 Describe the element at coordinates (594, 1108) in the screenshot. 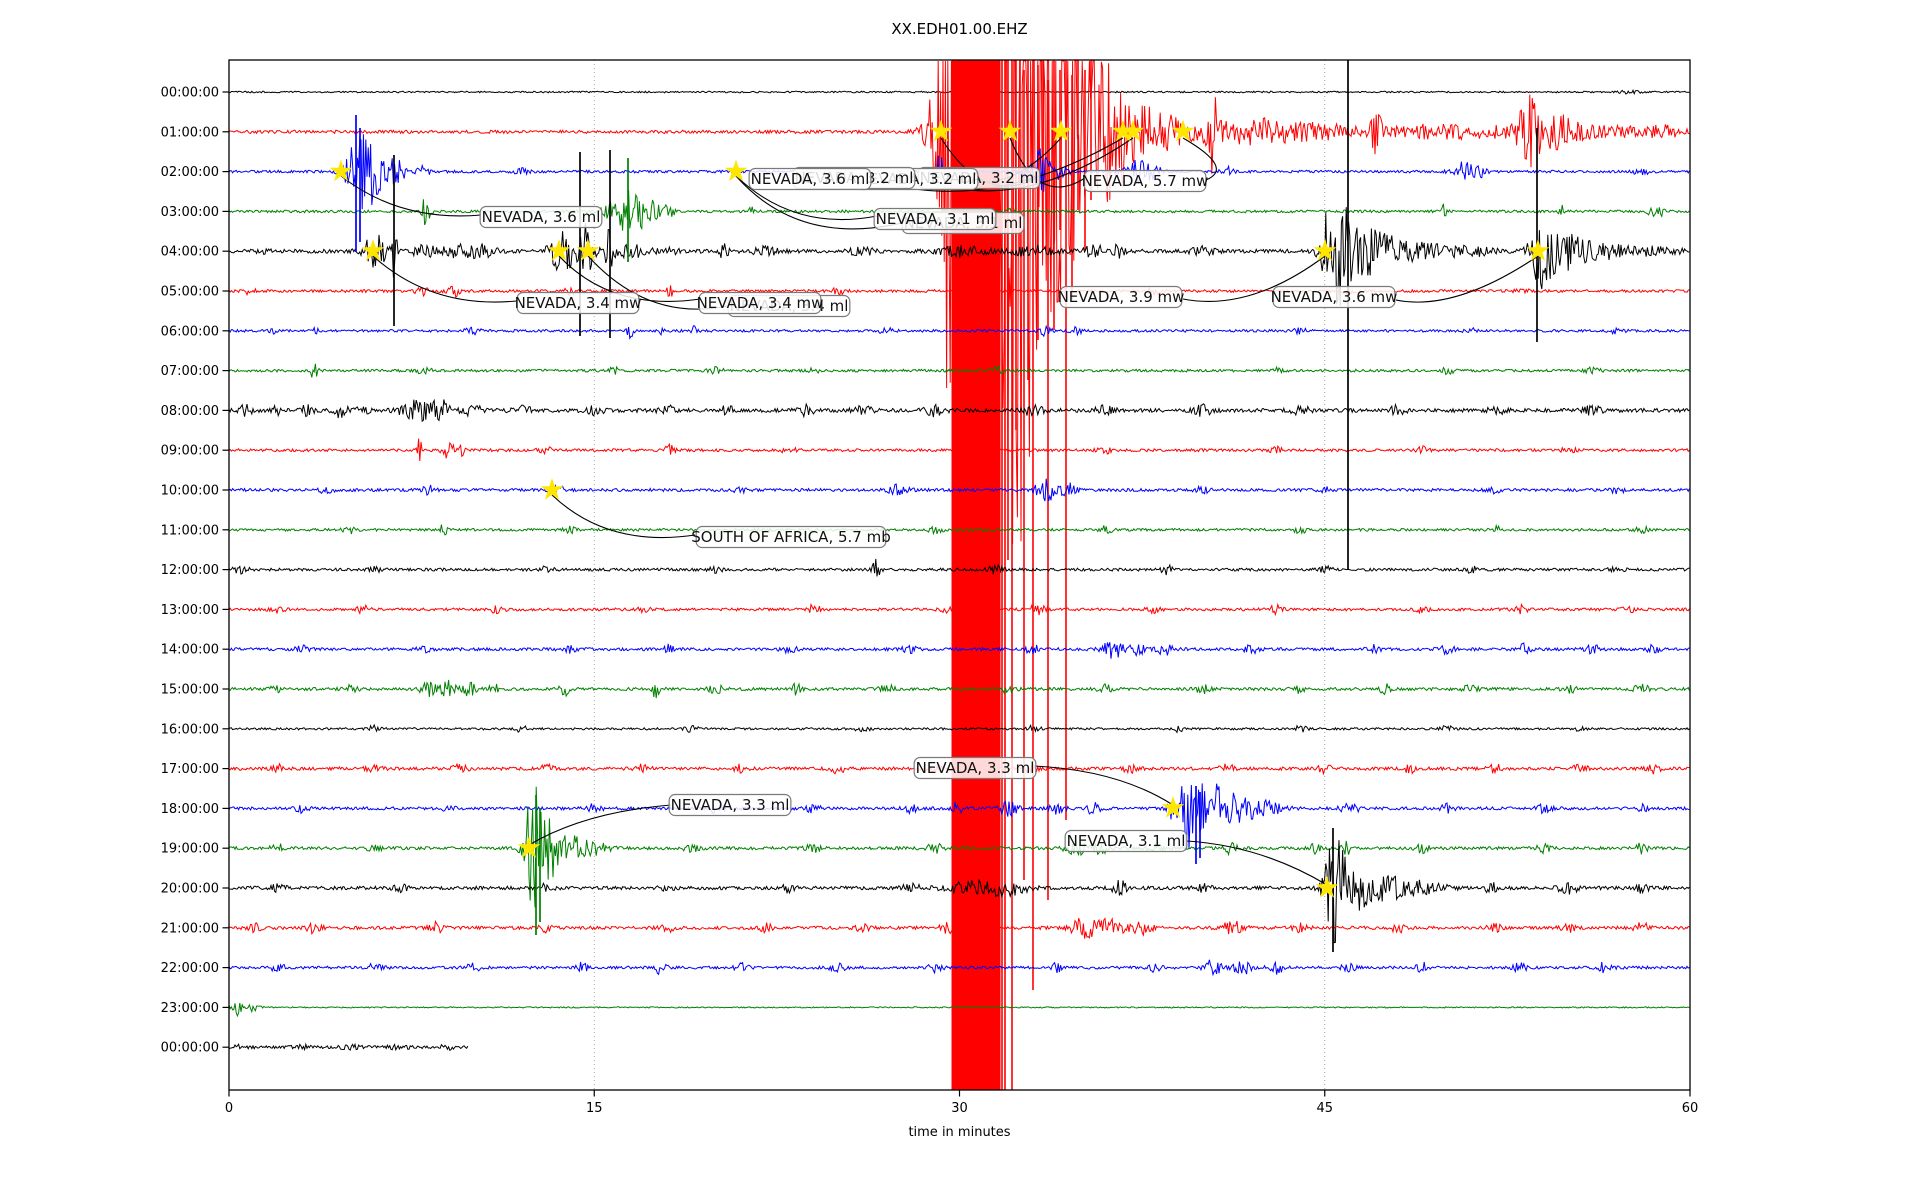

I see `x-tick-label: 15` at that location.